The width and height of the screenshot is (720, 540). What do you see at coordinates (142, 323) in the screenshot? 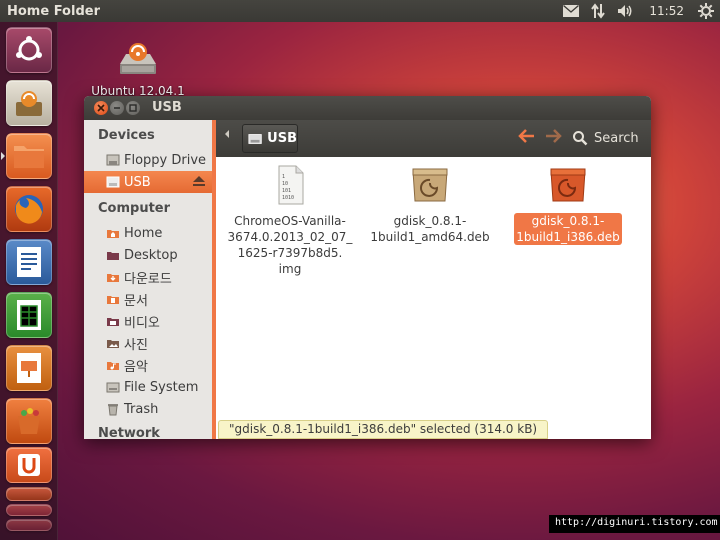
I see `sidebar-item-label: 비디오` at bounding box center [142, 323].